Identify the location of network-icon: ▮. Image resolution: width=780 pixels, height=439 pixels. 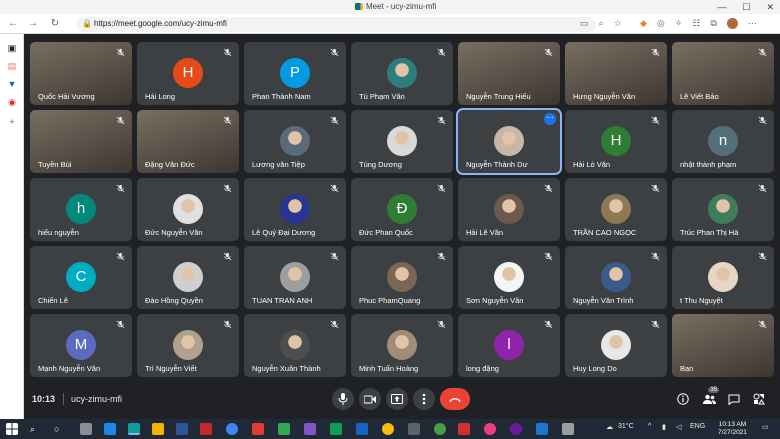
(664, 427).